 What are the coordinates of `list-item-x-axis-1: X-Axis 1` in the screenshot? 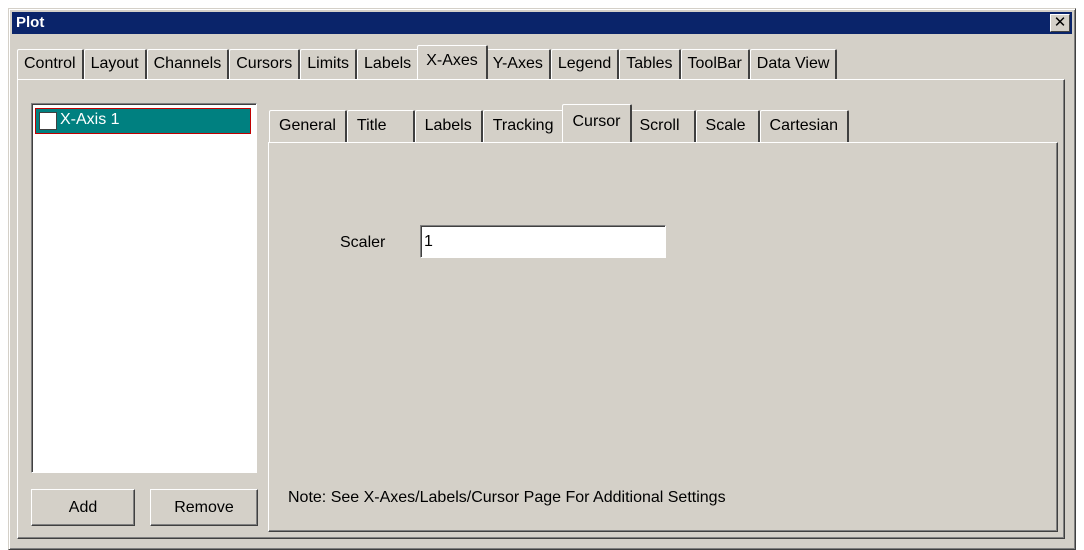 It's located at (143, 121).